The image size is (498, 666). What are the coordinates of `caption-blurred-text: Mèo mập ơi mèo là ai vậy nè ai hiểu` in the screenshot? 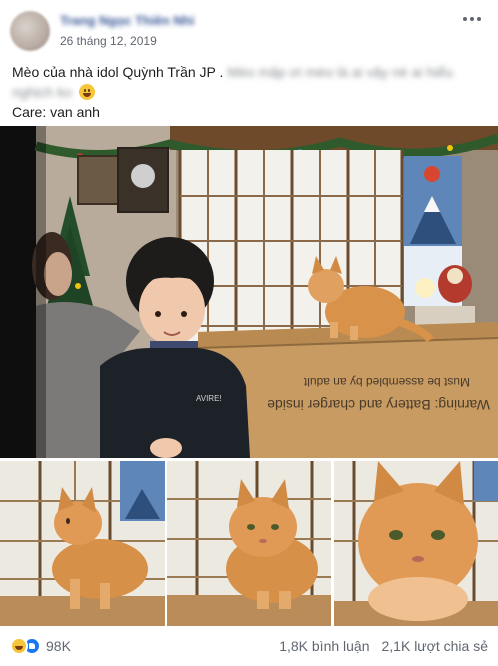 It's located at (340, 72).